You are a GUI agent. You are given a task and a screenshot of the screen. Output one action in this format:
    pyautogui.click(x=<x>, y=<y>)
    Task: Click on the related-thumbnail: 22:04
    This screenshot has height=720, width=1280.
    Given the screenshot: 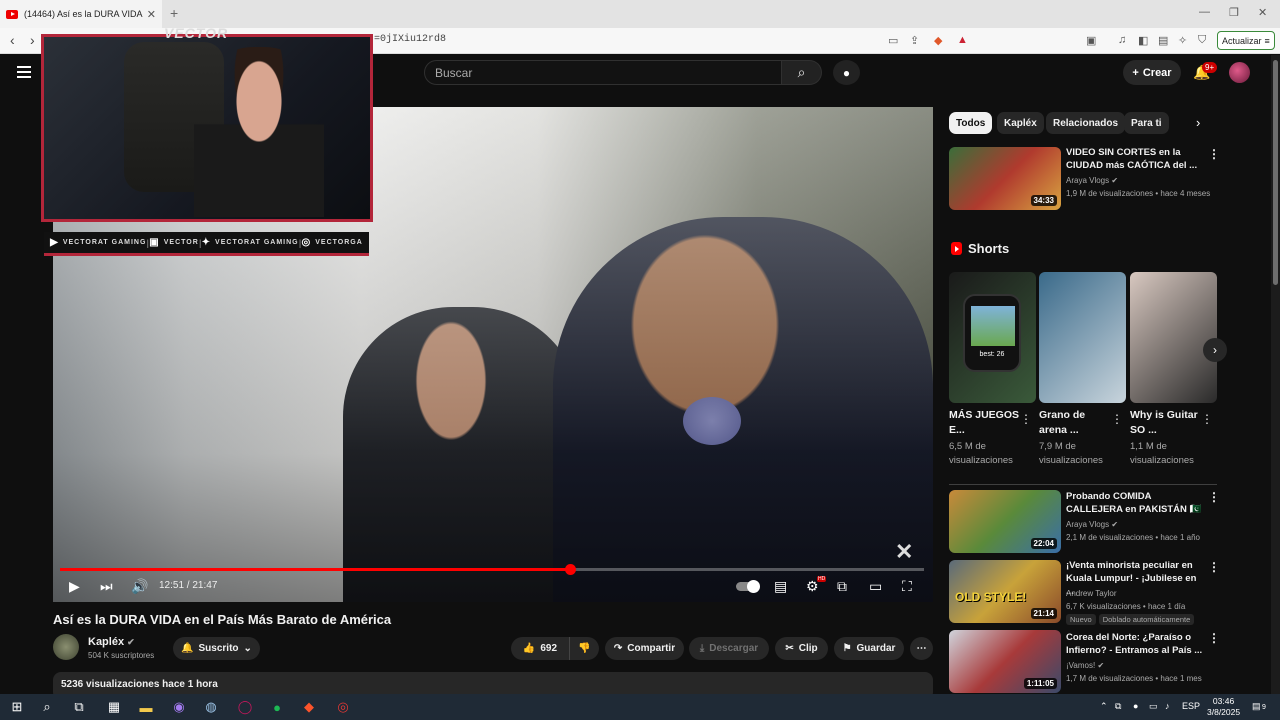 What is the action you would take?
    pyautogui.click(x=1005, y=521)
    